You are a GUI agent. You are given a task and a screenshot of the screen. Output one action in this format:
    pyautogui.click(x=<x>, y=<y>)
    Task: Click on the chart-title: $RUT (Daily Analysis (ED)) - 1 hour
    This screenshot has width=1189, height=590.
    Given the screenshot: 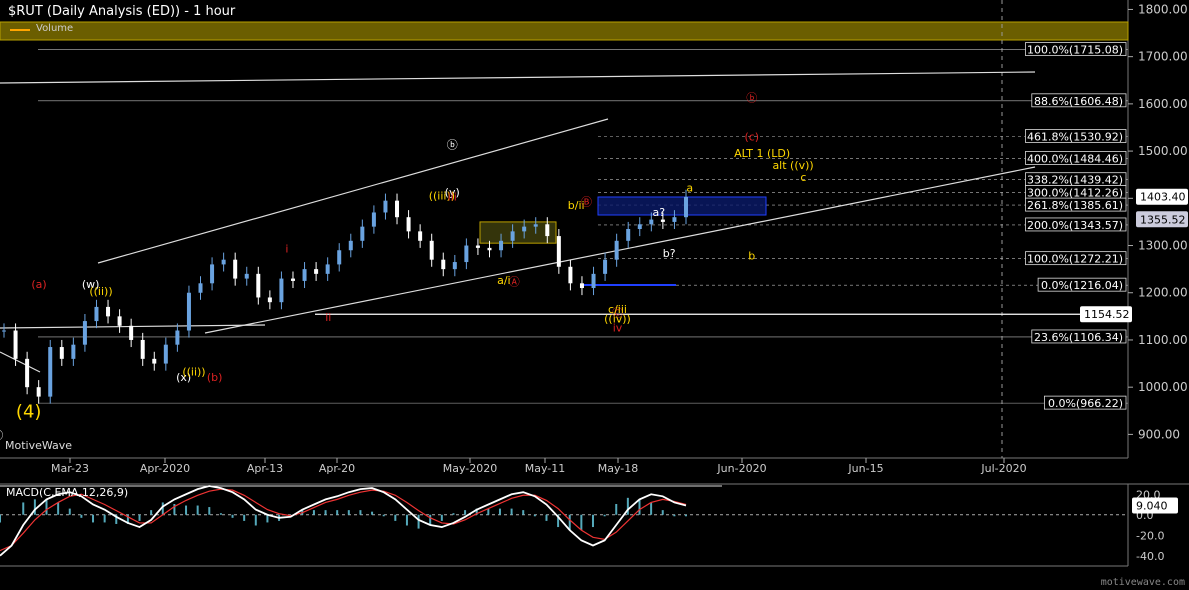 What is the action you would take?
    pyautogui.click(x=122, y=11)
    